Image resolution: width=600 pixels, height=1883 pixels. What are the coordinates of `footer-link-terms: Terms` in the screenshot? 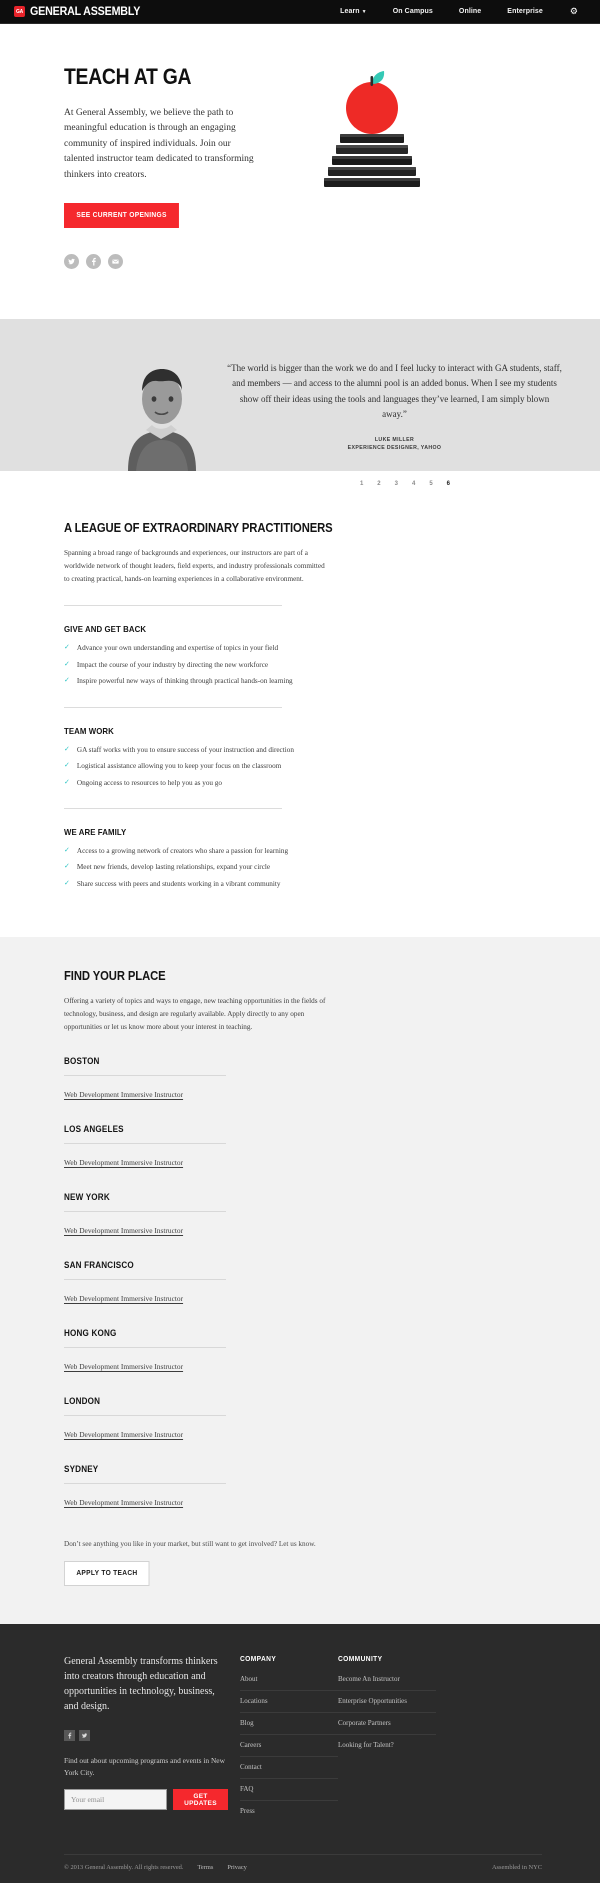 It's located at (205, 1867).